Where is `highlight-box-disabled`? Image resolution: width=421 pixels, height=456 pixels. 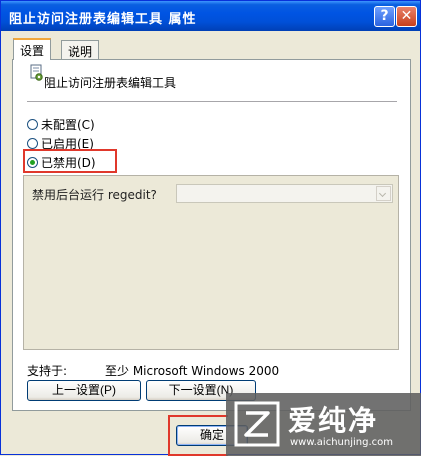
highlight-box-disabled is located at coordinates (70, 161).